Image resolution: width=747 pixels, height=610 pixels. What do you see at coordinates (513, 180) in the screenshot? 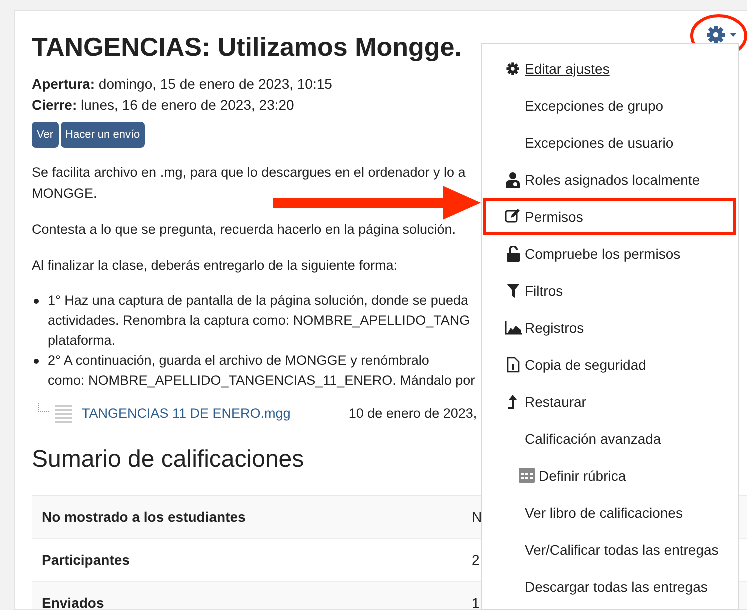
I see `user-icon` at bounding box center [513, 180].